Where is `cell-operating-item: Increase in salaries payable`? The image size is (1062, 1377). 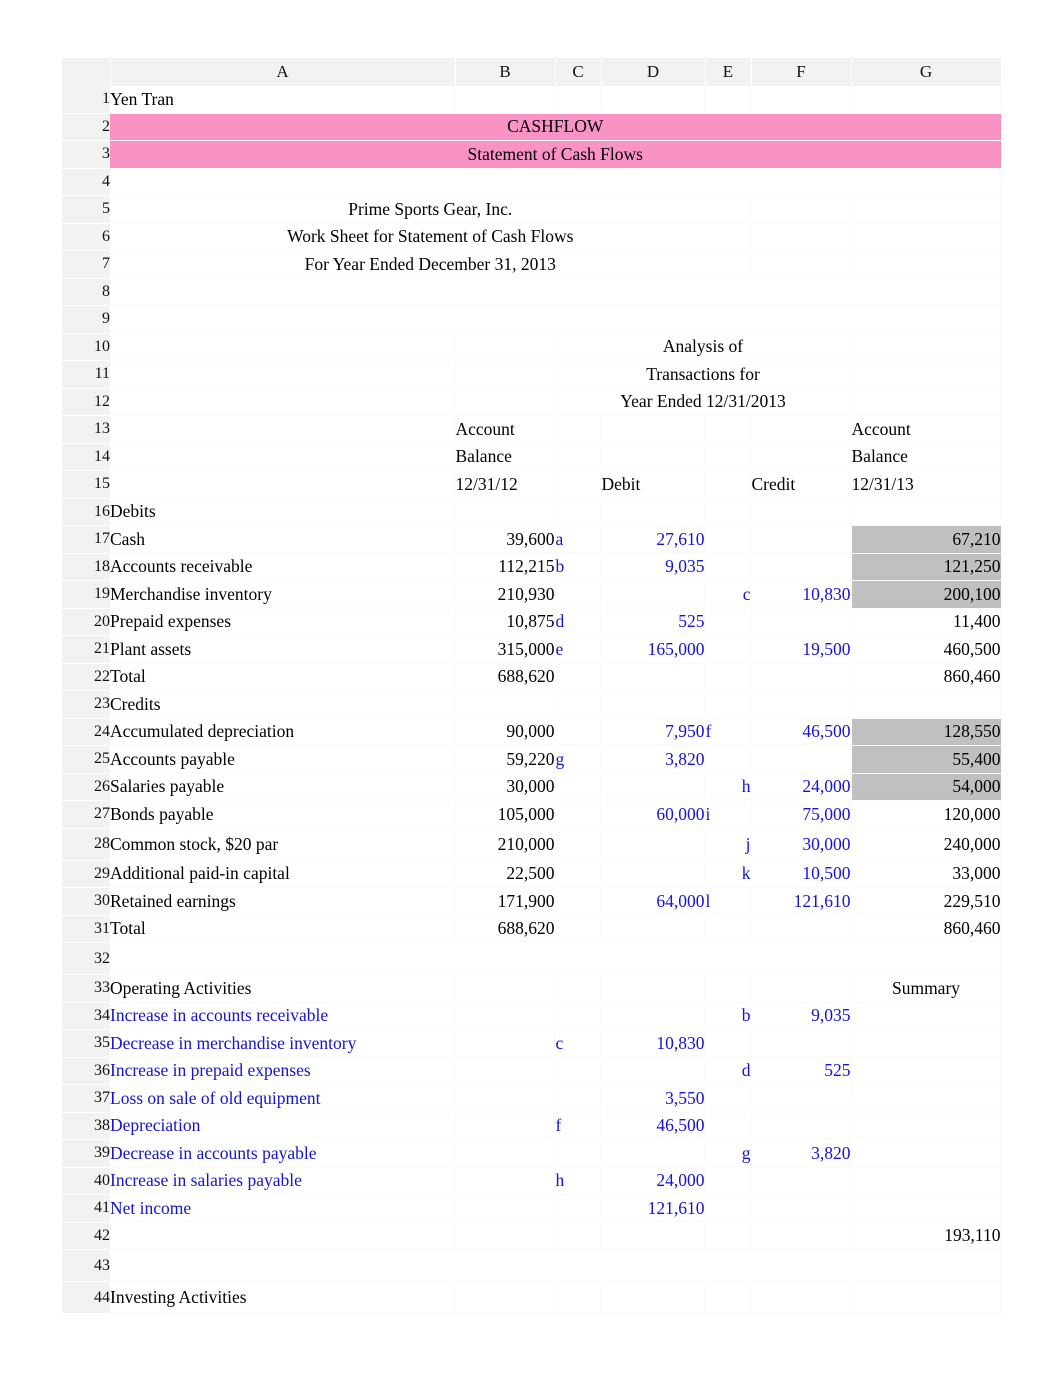
cell-operating-item: Increase in salaries payable is located at coordinates (283, 1181).